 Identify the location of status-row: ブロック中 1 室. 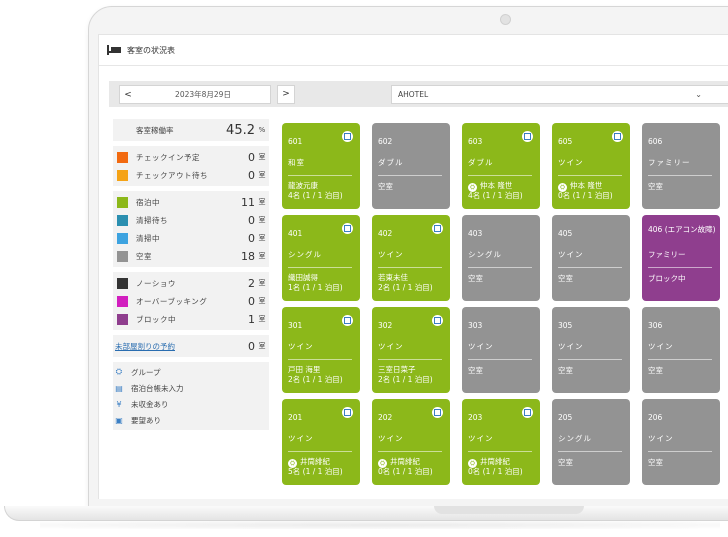
(191, 319).